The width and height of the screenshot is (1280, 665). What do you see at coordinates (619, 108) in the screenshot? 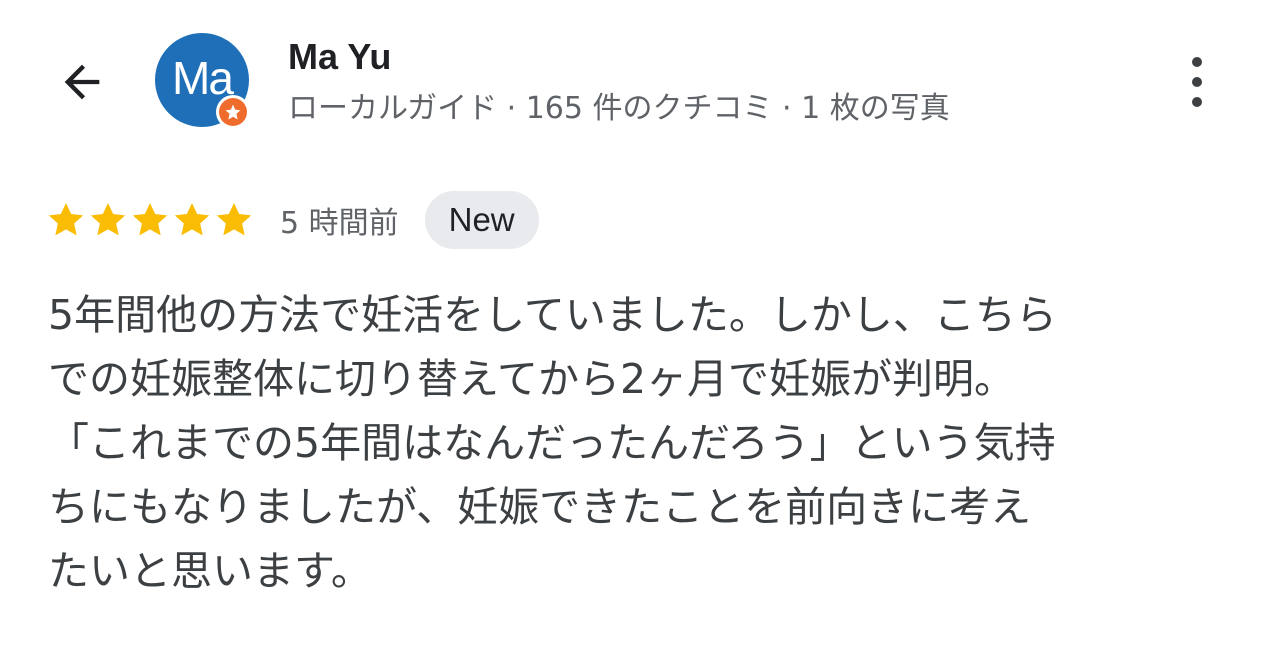
I see `reviewer-subtitle: ローカルガイド · 165 件のクチコミ · 1 枚の写真` at bounding box center [619, 108].